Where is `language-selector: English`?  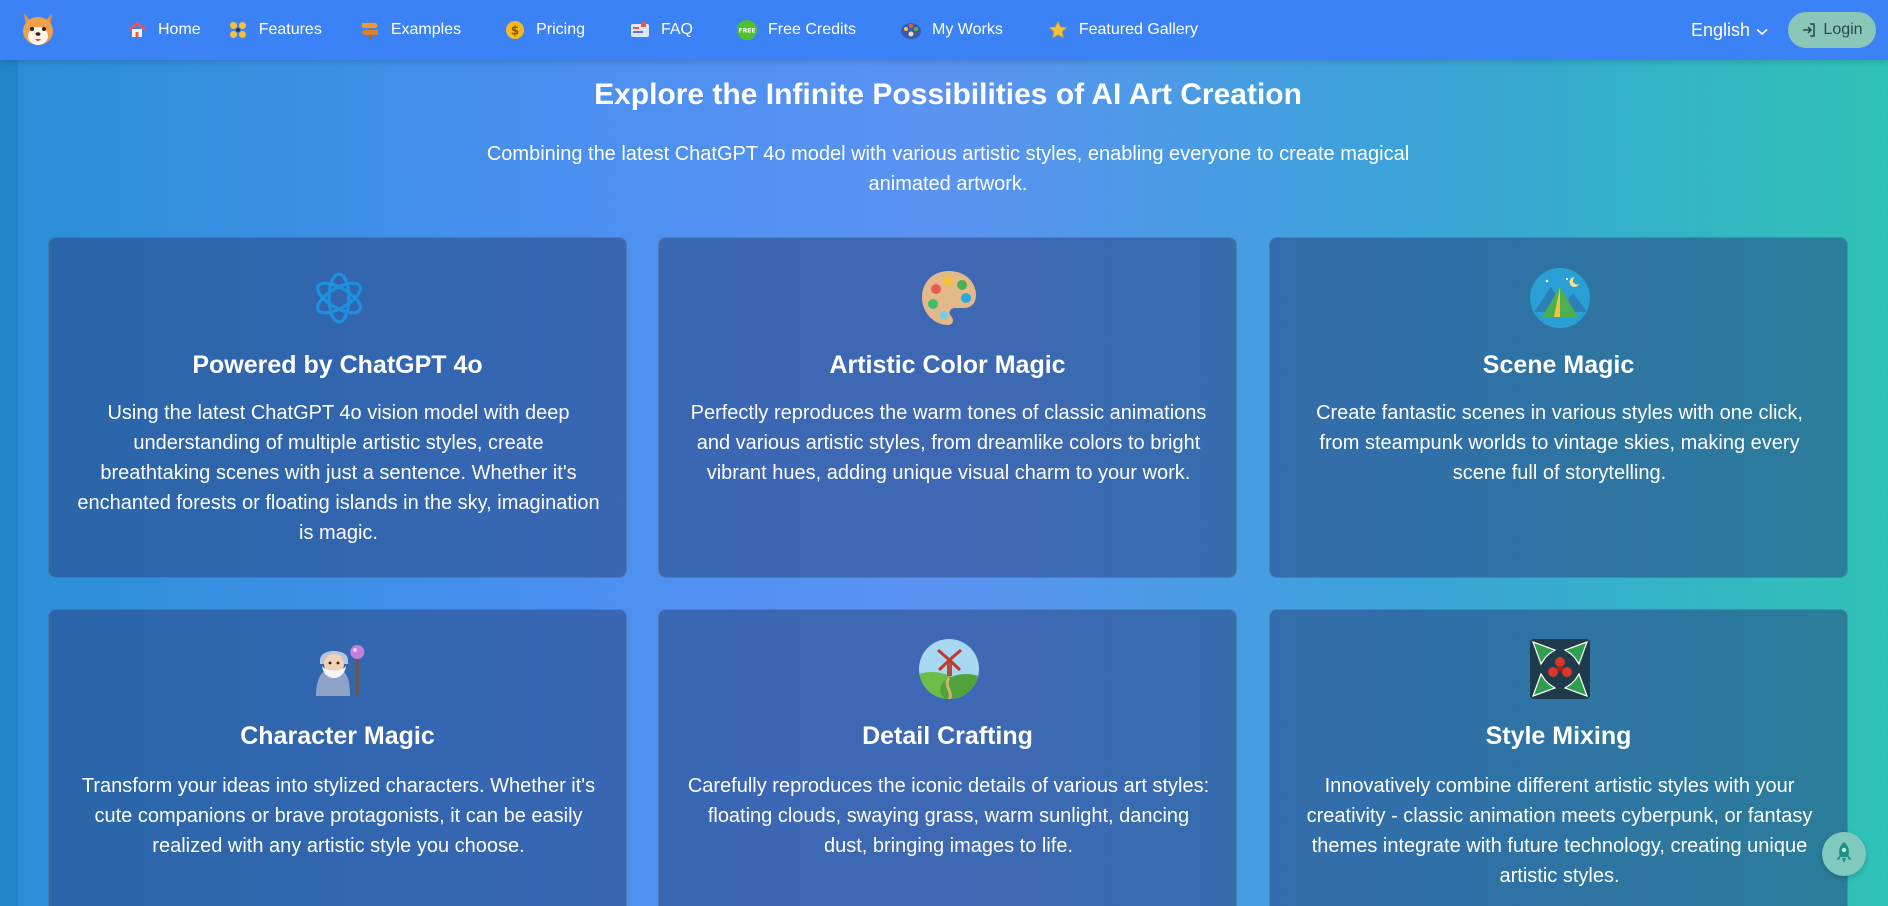
language-selector: English is located at coordinates (1729, 30).